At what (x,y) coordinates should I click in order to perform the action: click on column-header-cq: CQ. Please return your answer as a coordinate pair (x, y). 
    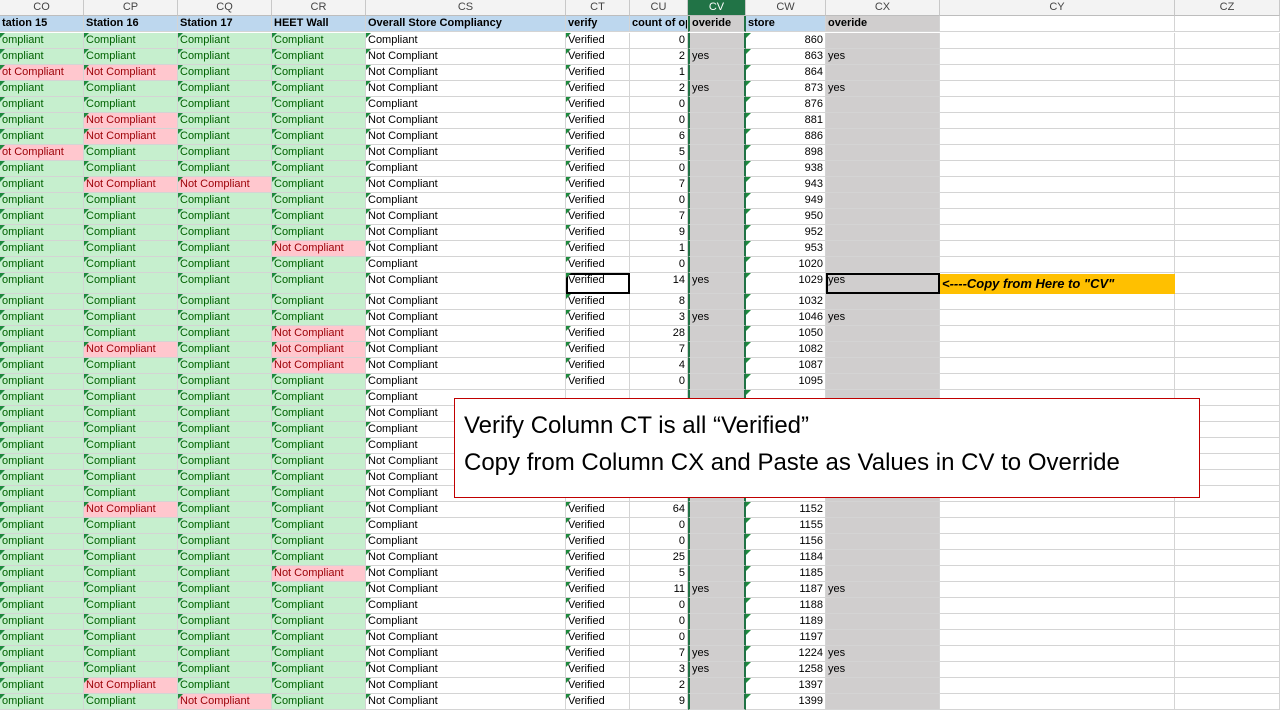
    Looking at the image, I should click on (225, 8).